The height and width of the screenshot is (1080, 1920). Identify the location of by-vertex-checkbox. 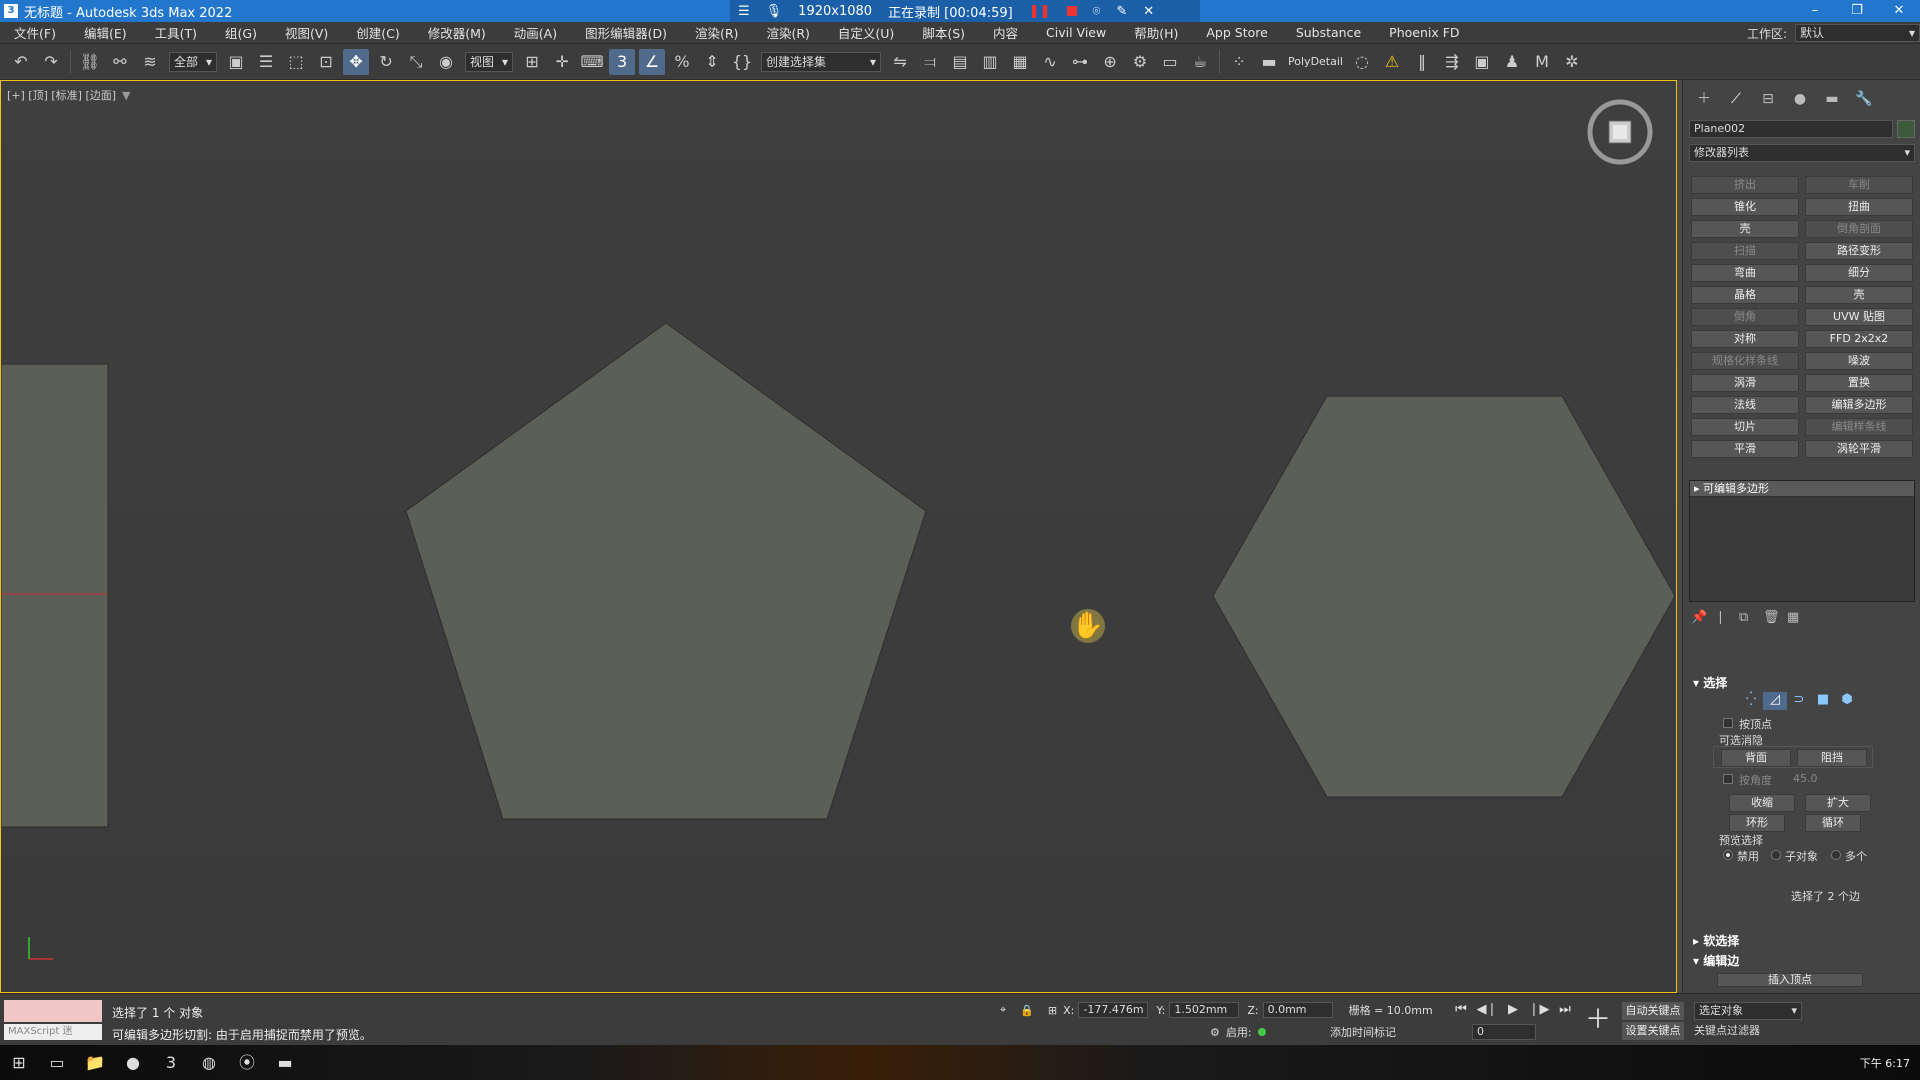
(1728, 723).